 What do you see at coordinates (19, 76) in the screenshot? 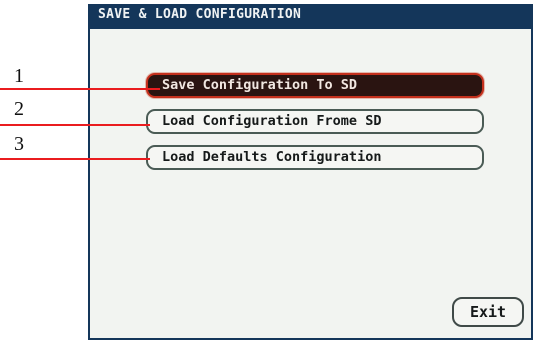
I see `callout-number-1: 1` at bounding box center [19, 76].